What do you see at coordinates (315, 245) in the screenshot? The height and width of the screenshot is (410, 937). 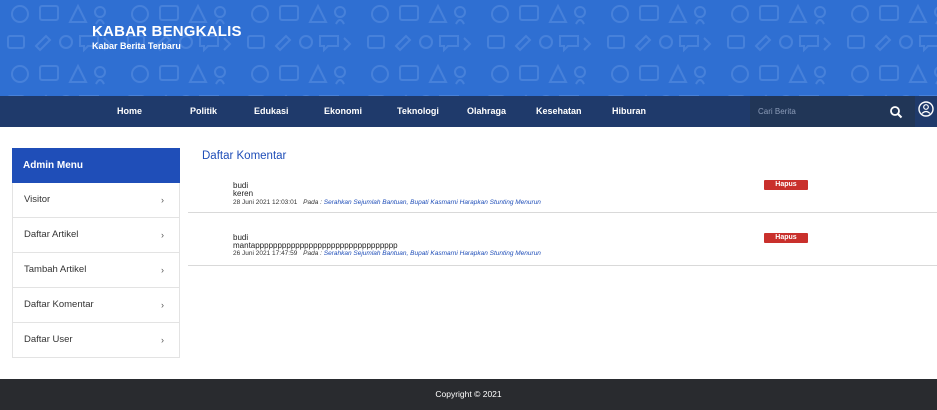 I see `comment-text: mantapppppppppppppppppppppppppppppppp` at bounding box center [315, 245].